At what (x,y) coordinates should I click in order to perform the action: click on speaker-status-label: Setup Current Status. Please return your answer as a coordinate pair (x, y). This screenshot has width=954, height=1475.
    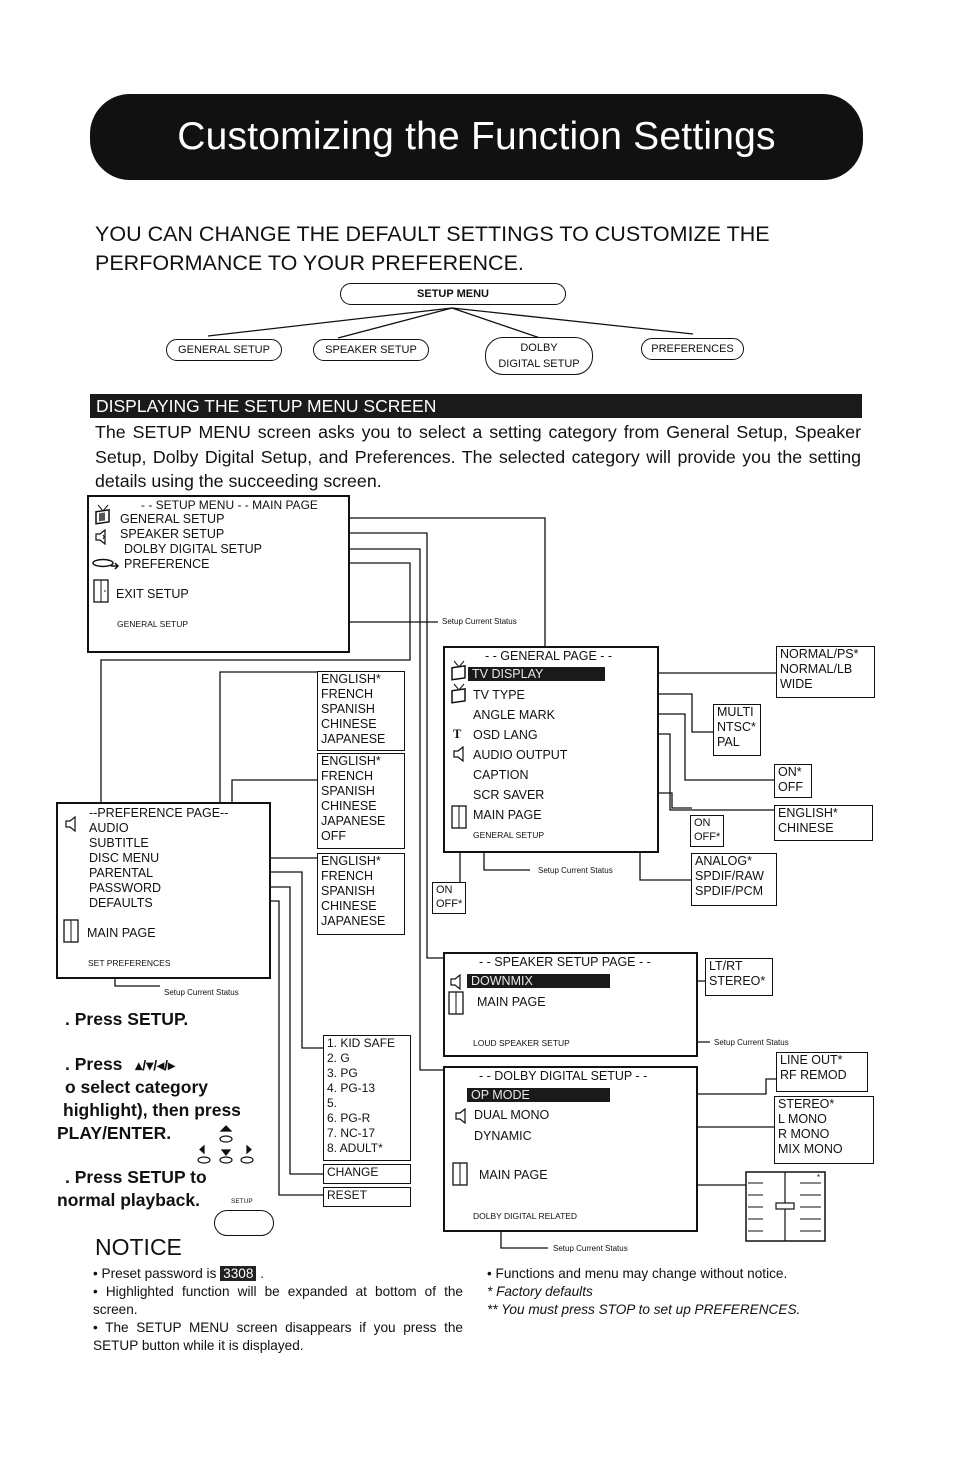
    Looking at the image, I should click on (751, 1042).